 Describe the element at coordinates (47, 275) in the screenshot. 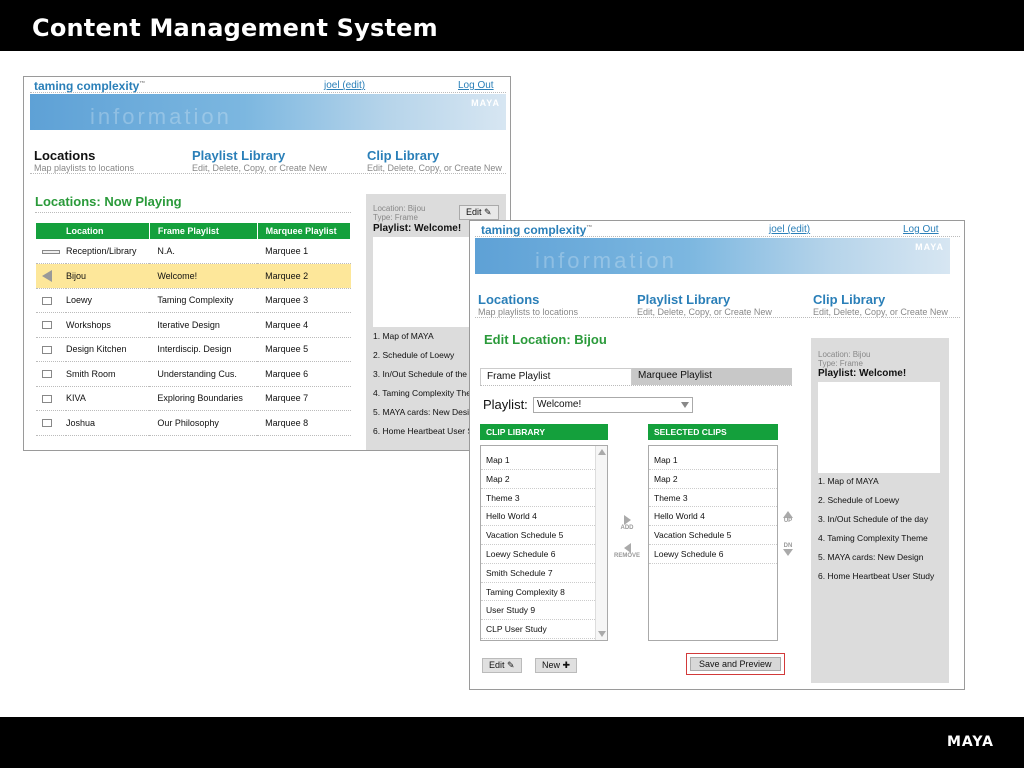

I see `speaker-icon` at that location.